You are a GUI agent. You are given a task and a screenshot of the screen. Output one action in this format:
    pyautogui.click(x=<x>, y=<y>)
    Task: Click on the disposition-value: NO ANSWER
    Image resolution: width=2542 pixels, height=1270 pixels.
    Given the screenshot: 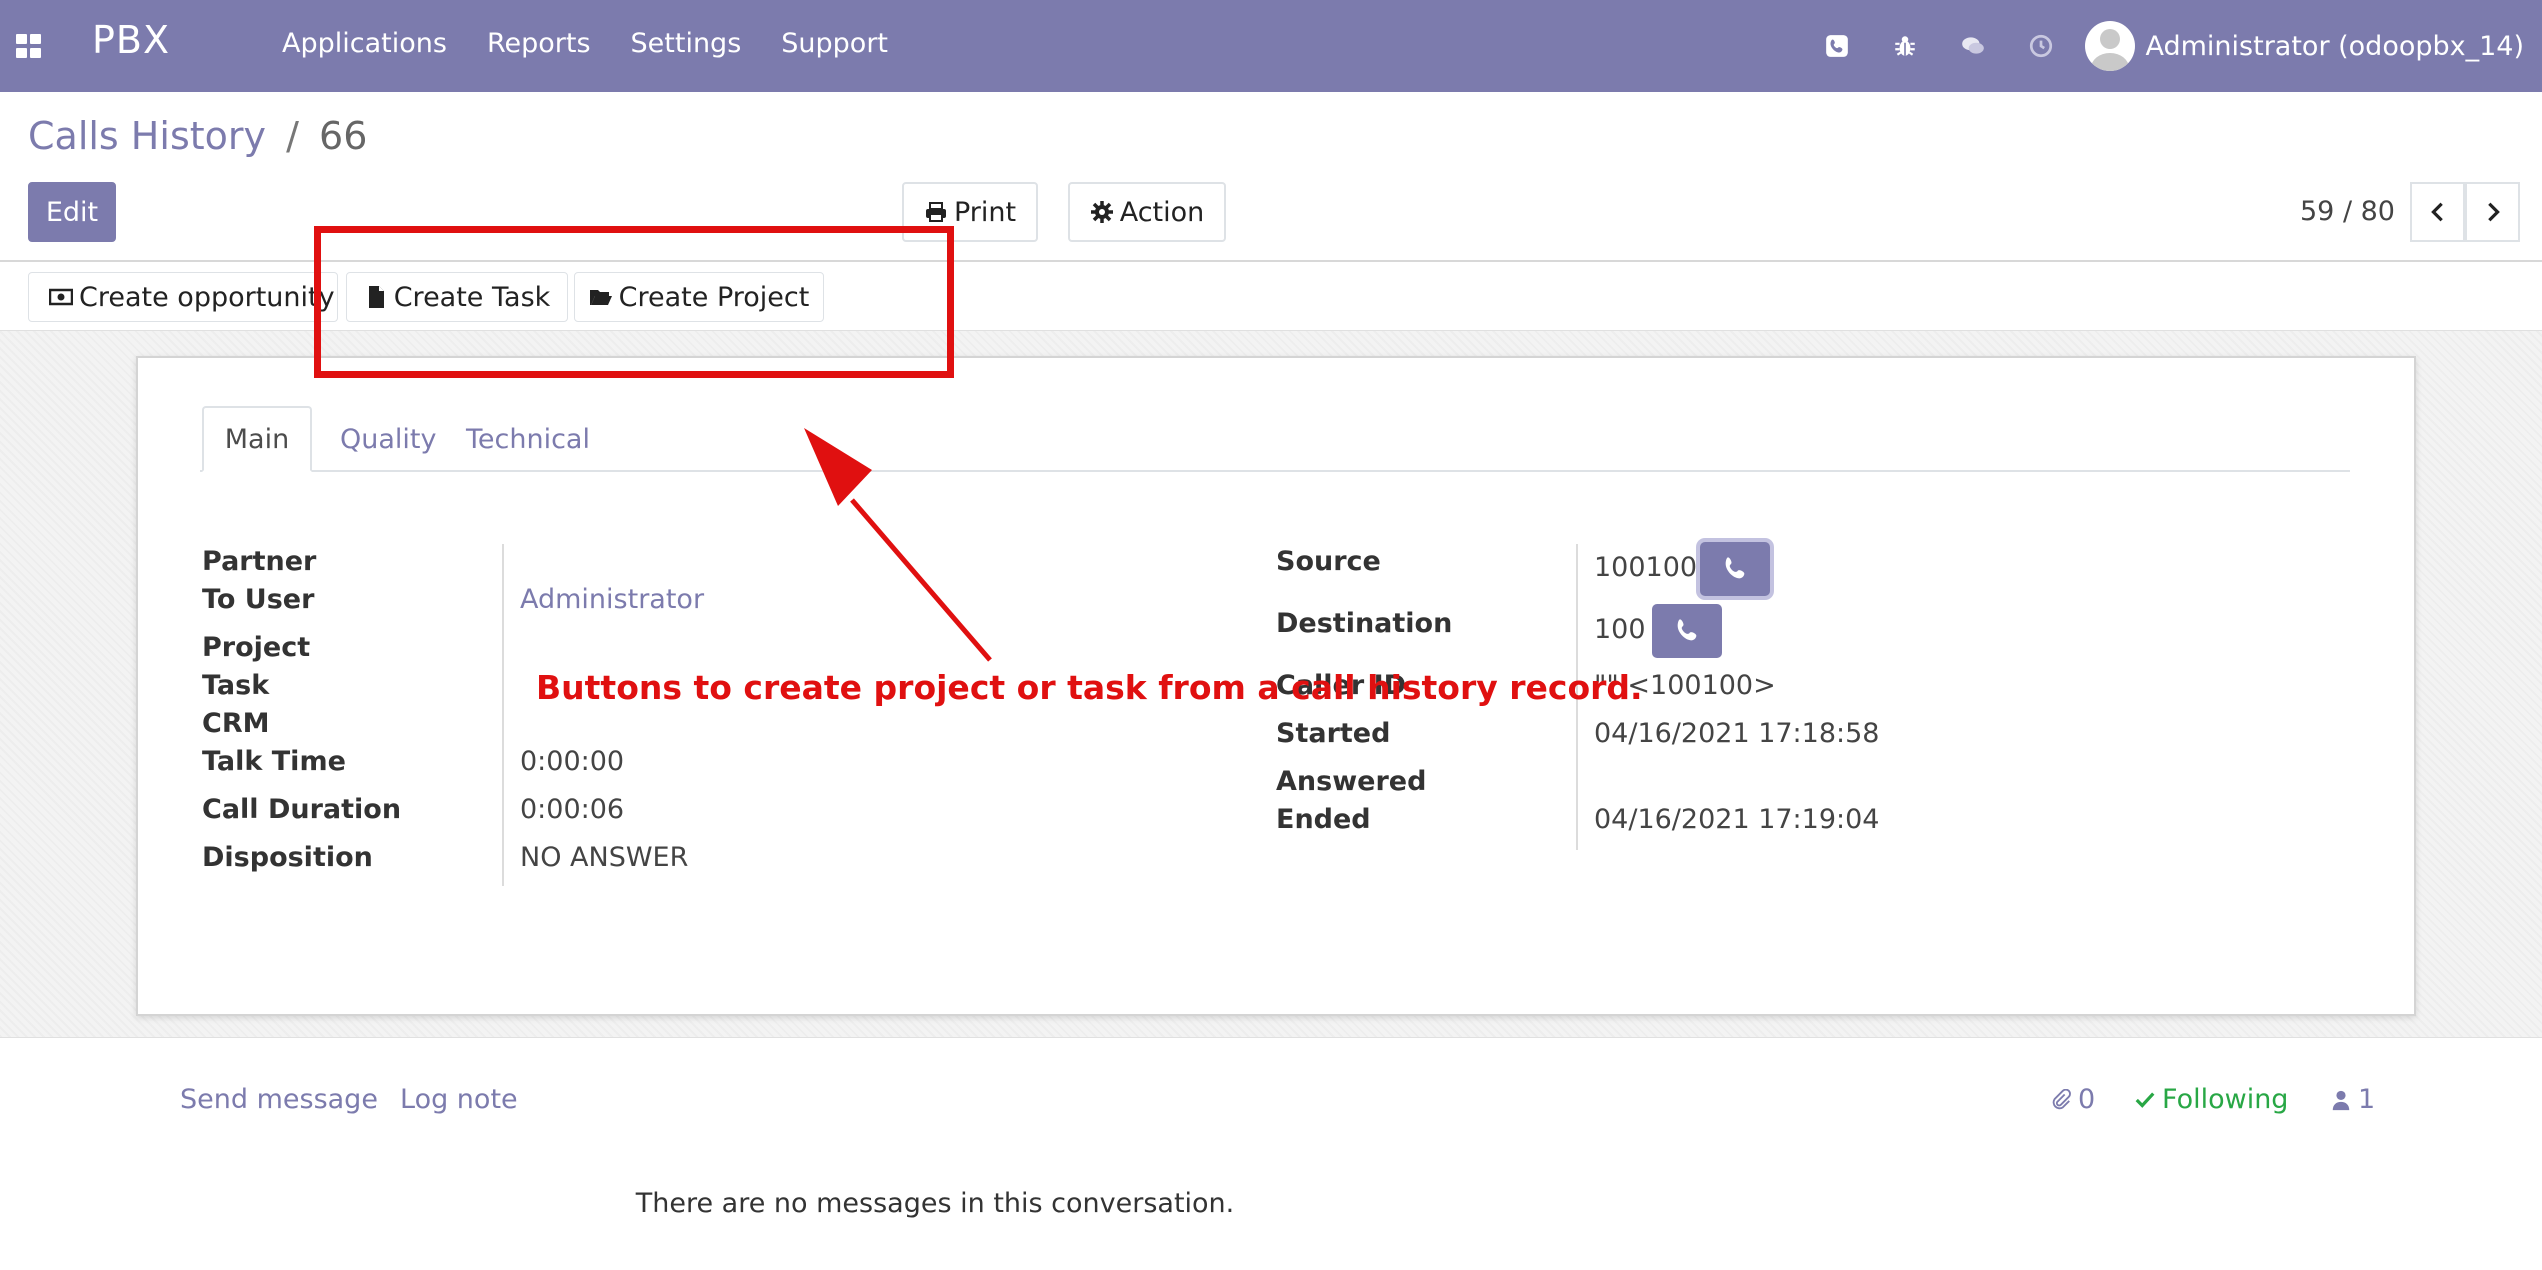 What is the action you would take?
    pyautogui.click(x=604, y=857)
    